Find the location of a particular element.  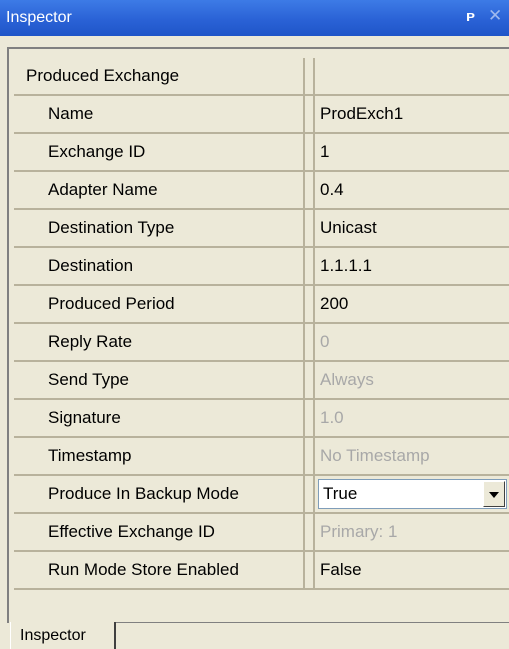

property-row-produced-period: Produced Period 200 is located at coordinates (261, 305).